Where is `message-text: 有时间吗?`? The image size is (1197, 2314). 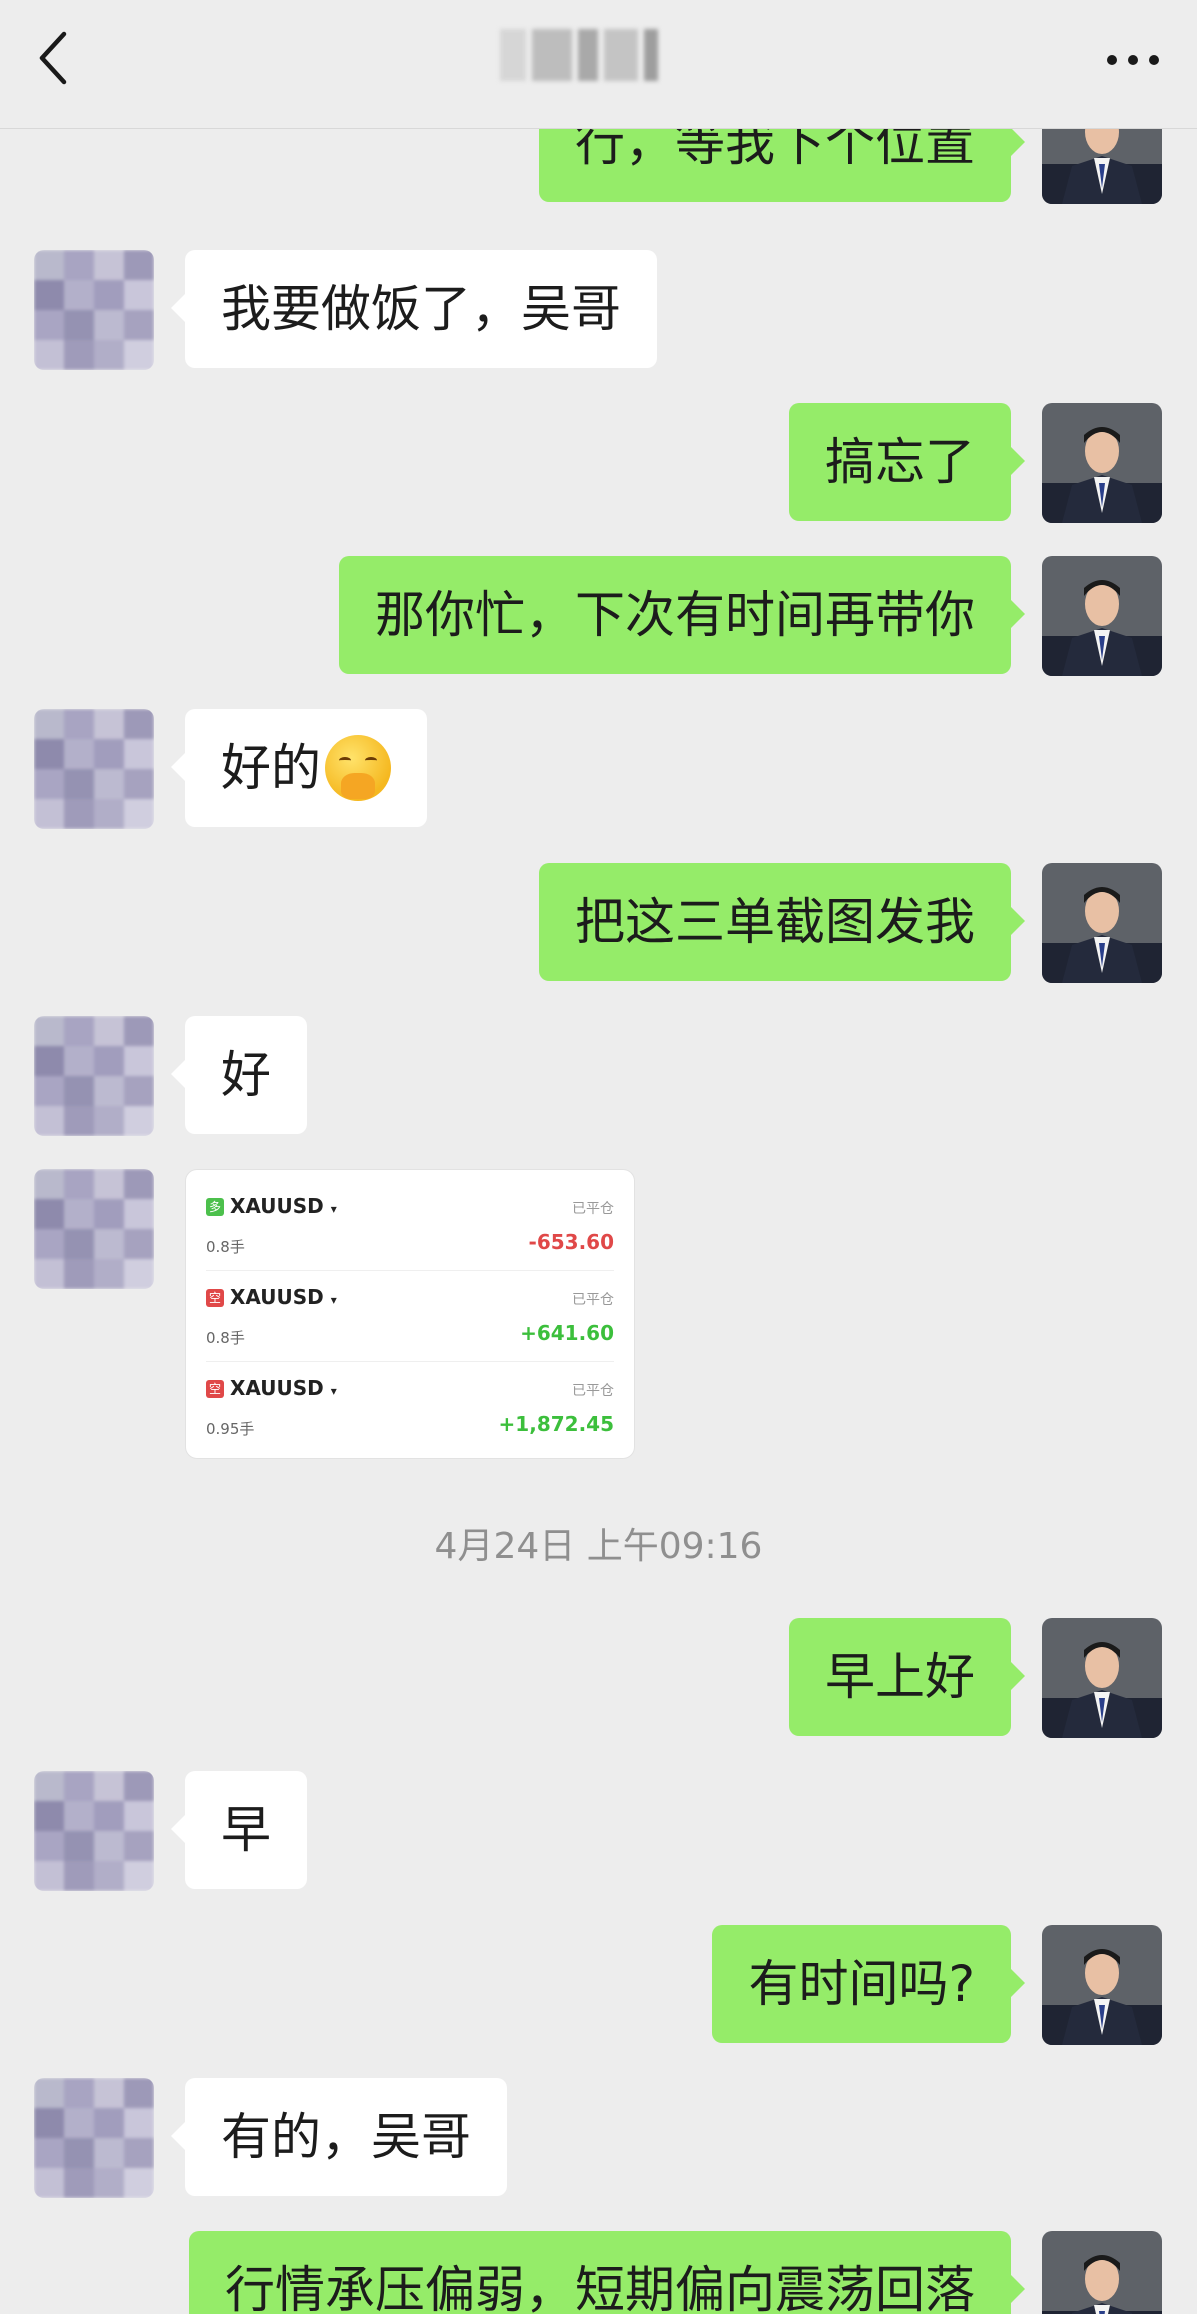 message-text: 有时间吗? is located at coordinates (861, 1984).